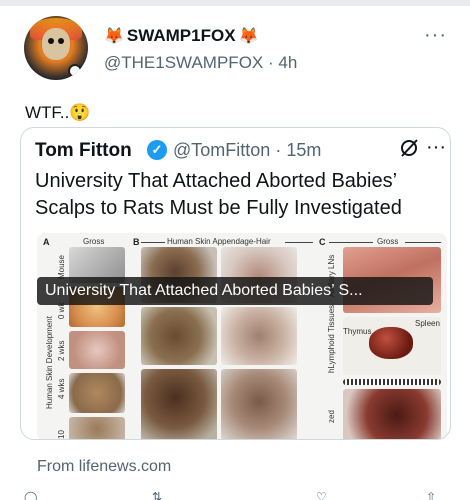  Describe the element at coordinates (51, 41) in the screenshot. I see `avatar-eye-left` at that location.